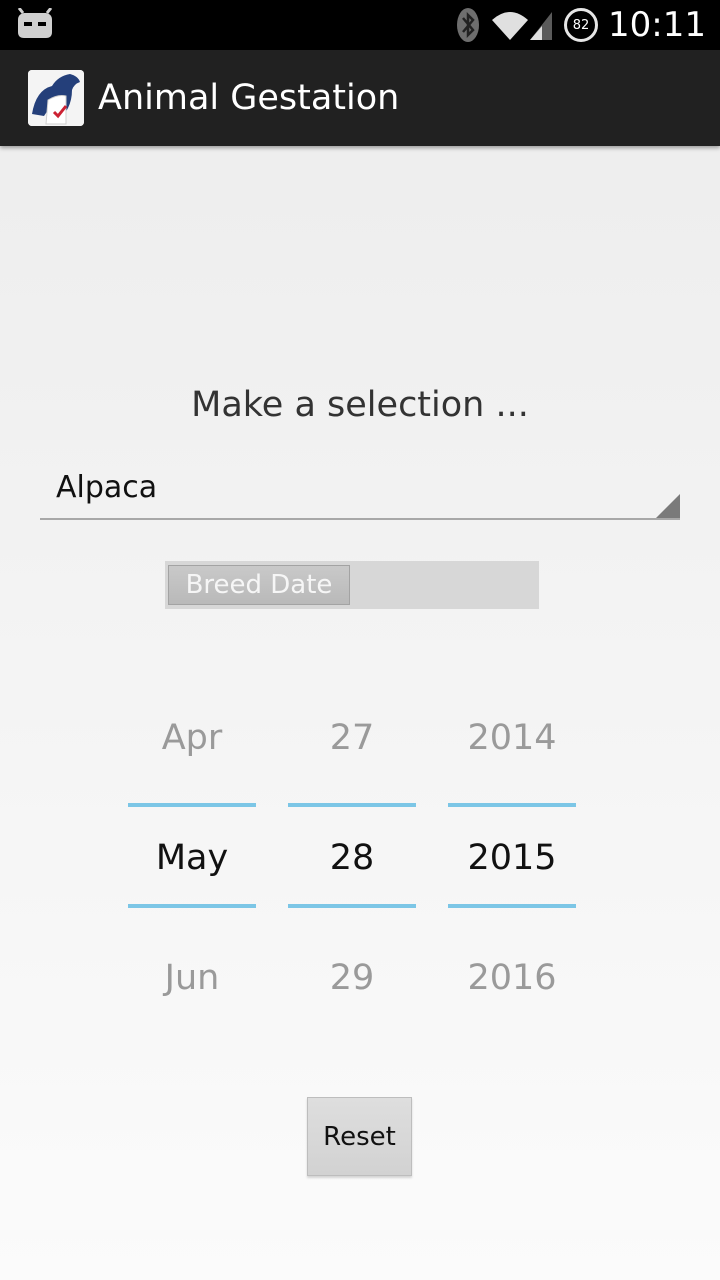 The image size is (720, 1280). I want to click on app-title: Animal Gestation, so click(249, 98).